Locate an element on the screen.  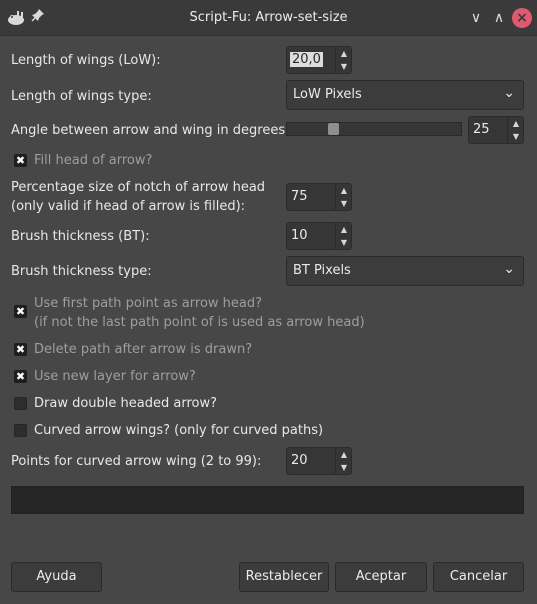
angle-slider is located at coordinates (374, 129).